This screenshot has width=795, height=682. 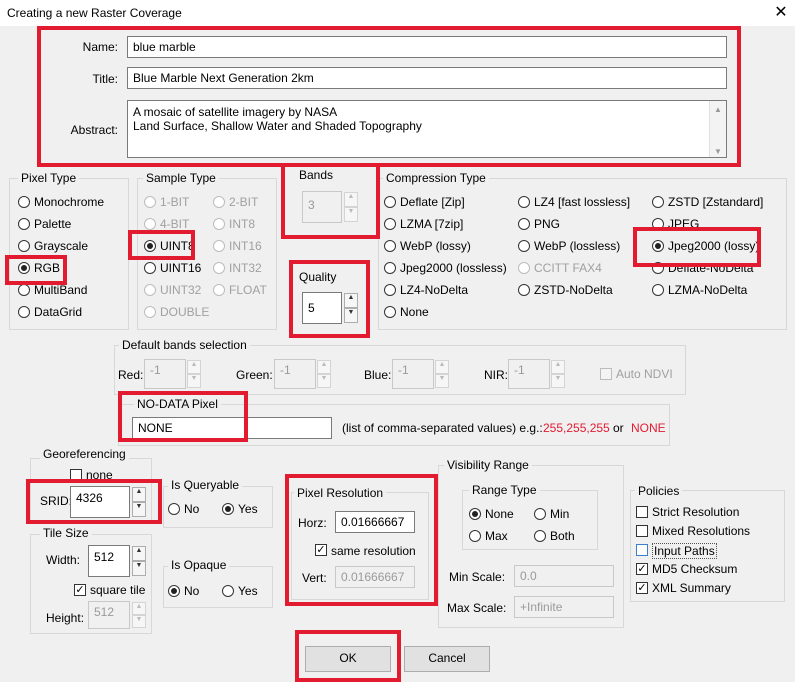 I want to click on blue-band-up-icon: ▲, so click(x=442, y=367).